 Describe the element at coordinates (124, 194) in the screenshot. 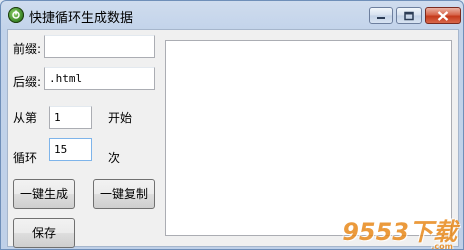

I see `copy-button: 一键复制` at that location.